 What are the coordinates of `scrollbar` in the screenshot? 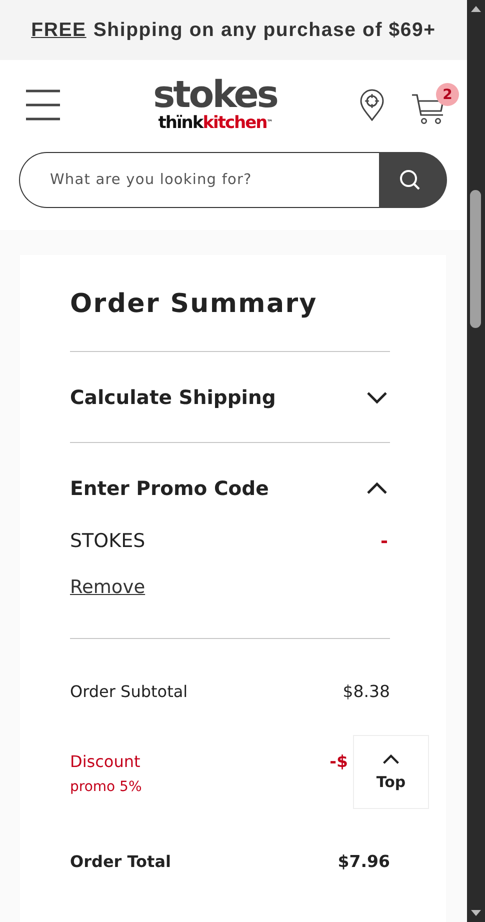 It's located at (476, 461).